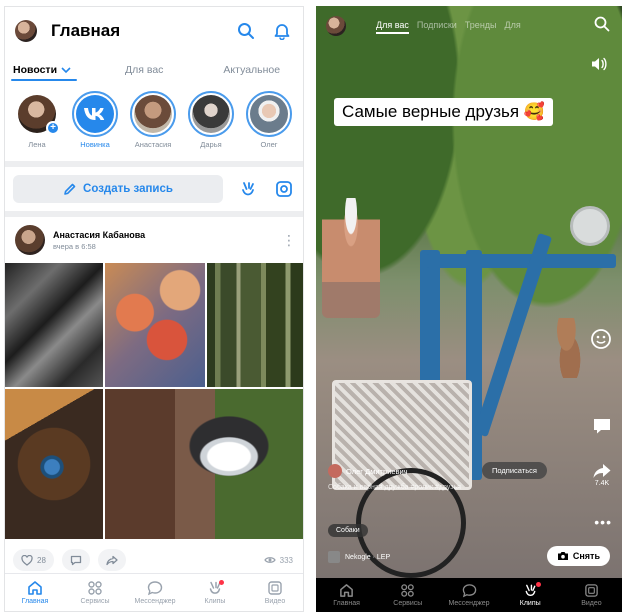 Image resolution: width=628 pixels, height=616 pixels. I want to click on stories-row: + Лена Новинка Анастасия Дарья Олег, so click(154, 123).